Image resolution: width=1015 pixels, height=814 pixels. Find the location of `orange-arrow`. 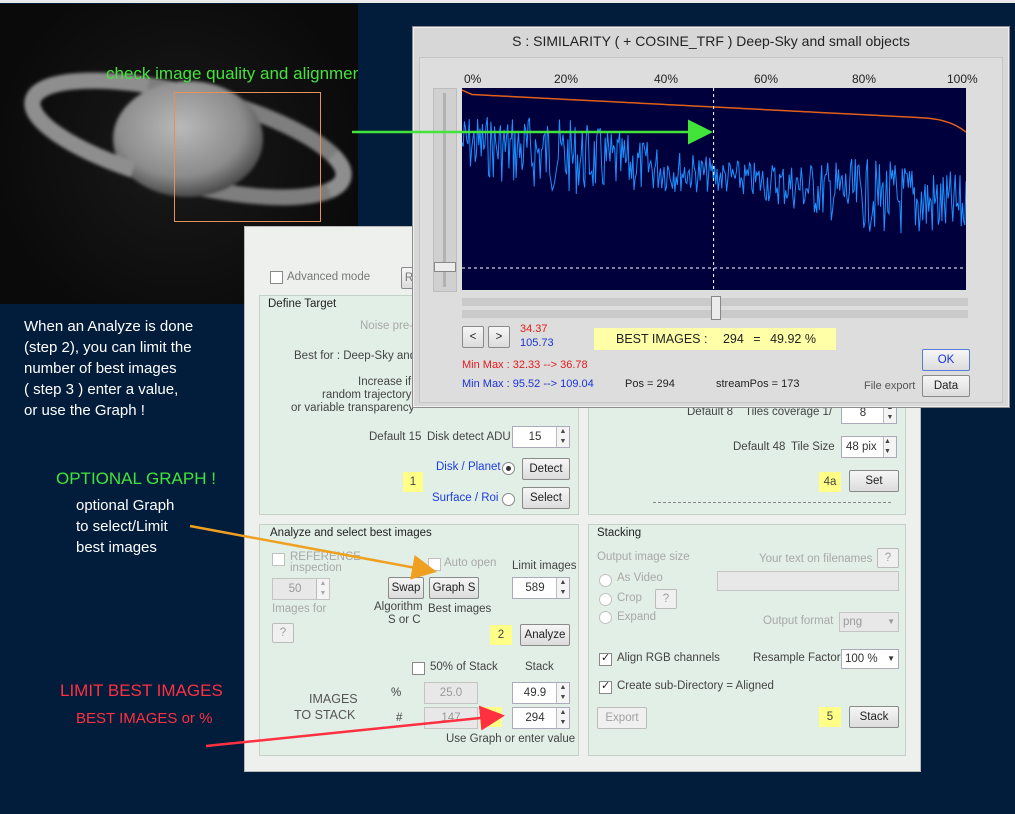

orange-arrow is located at coordinates (313, 552).